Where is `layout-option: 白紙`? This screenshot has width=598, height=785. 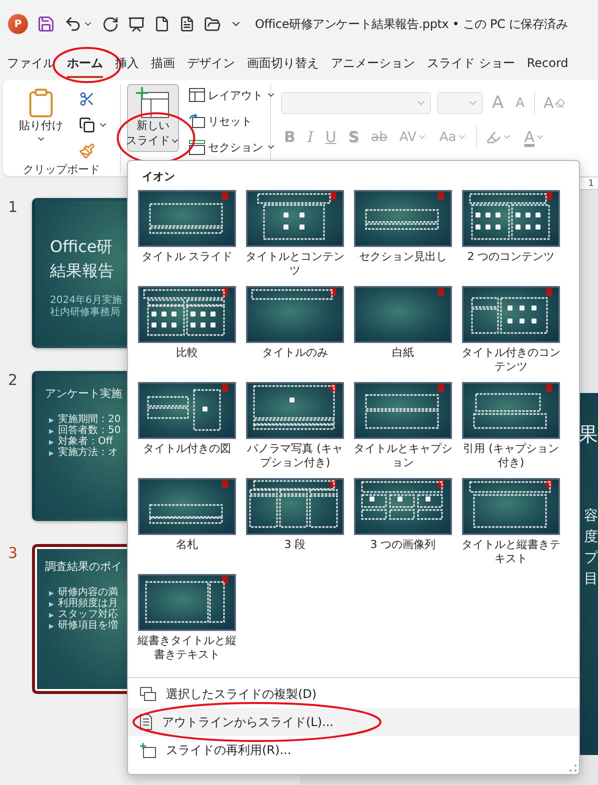
layout-option: 白紙 is located at coordinates (403, 334).